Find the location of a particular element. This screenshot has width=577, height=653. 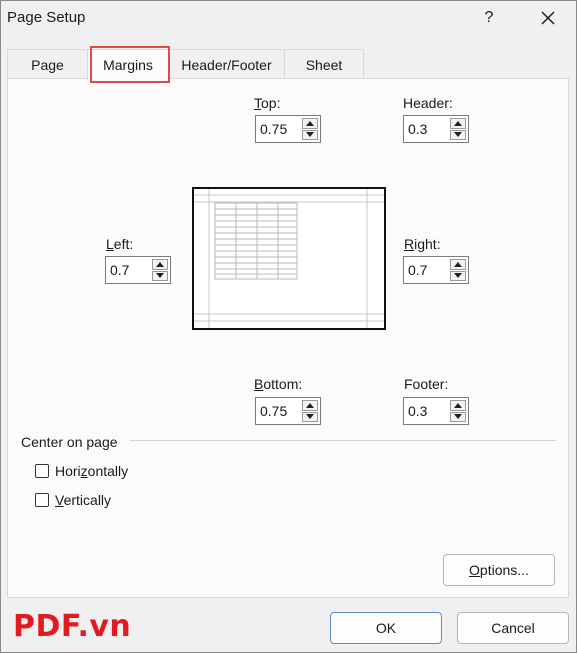

tab-strip: Page Margins Header/Footer Sheet is located at coordinates (185, 64).